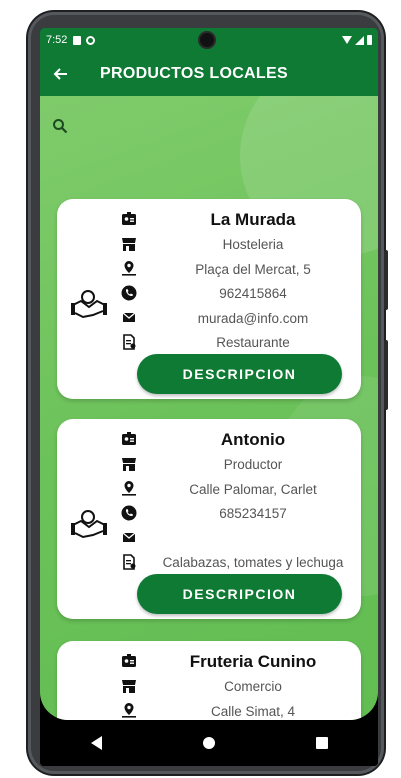  Describe the element at coordinates (253, 539) in the screenshot. I see `producer-email` at that location.